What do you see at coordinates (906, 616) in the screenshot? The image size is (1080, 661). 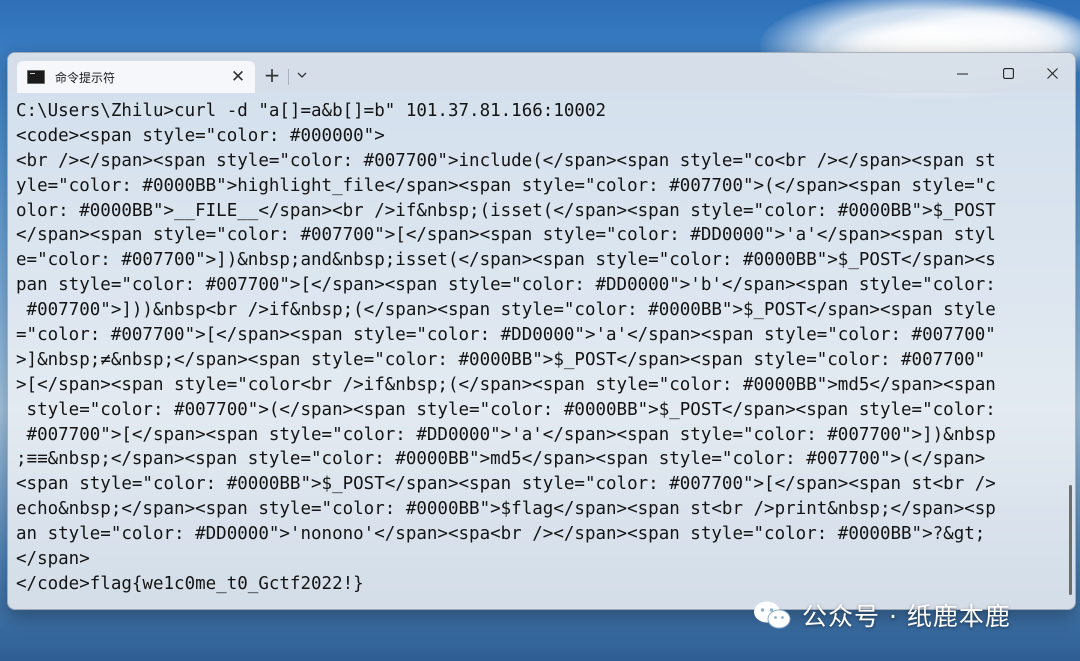 I see `watermark-text: 公众号 · 纸鹿本鹿` at bounding box center [906, 616].